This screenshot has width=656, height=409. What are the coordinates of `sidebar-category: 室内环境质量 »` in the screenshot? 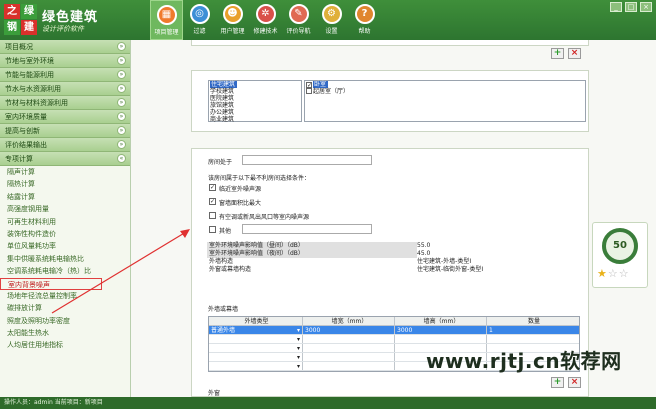 It's located at (65, 117).